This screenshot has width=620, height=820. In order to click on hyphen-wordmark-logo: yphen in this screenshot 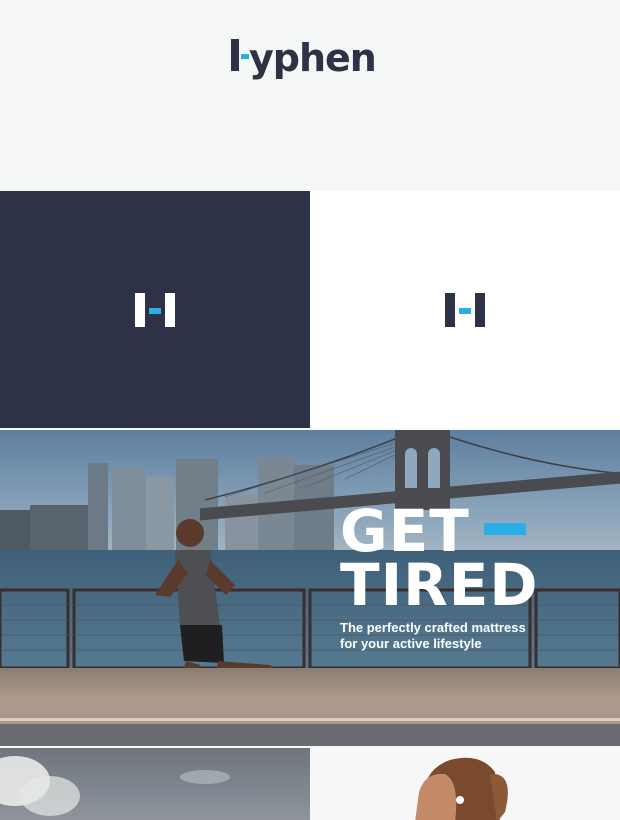, I will do `click(304, 56)`.